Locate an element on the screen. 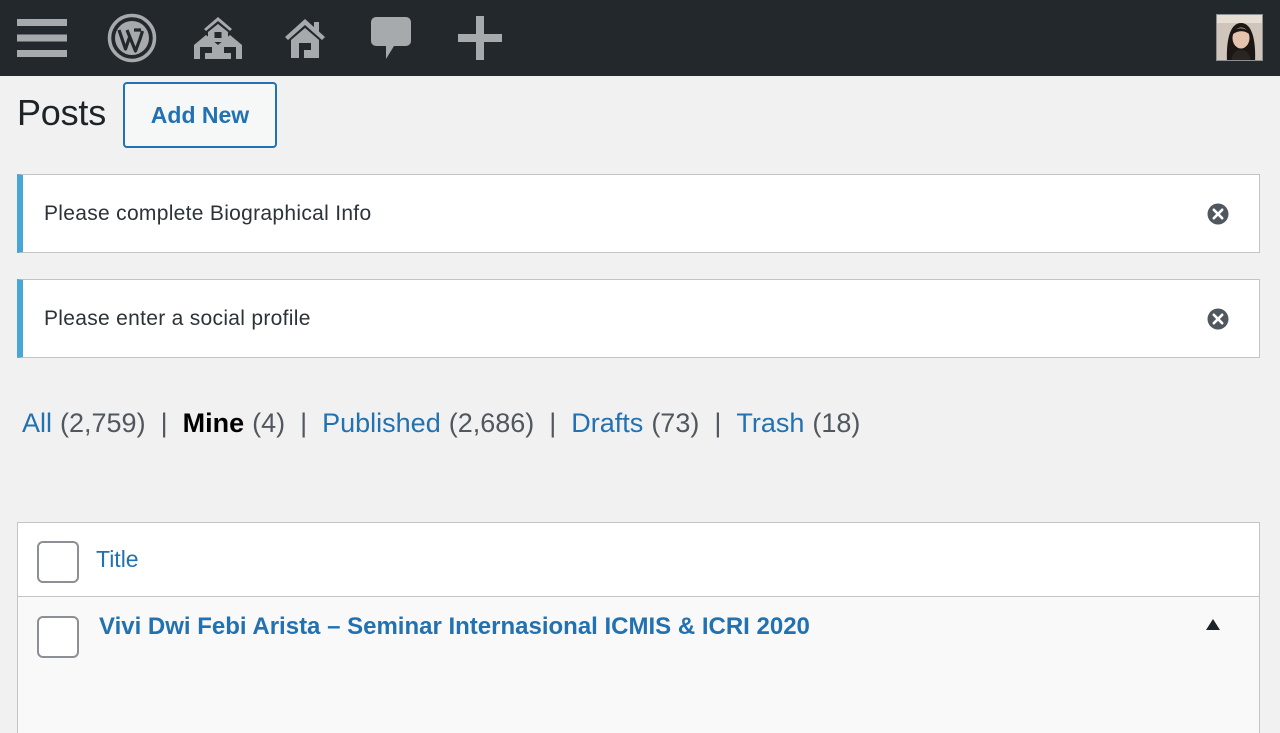  filter-all: All (2,759) is located at coordinates (84, 423).